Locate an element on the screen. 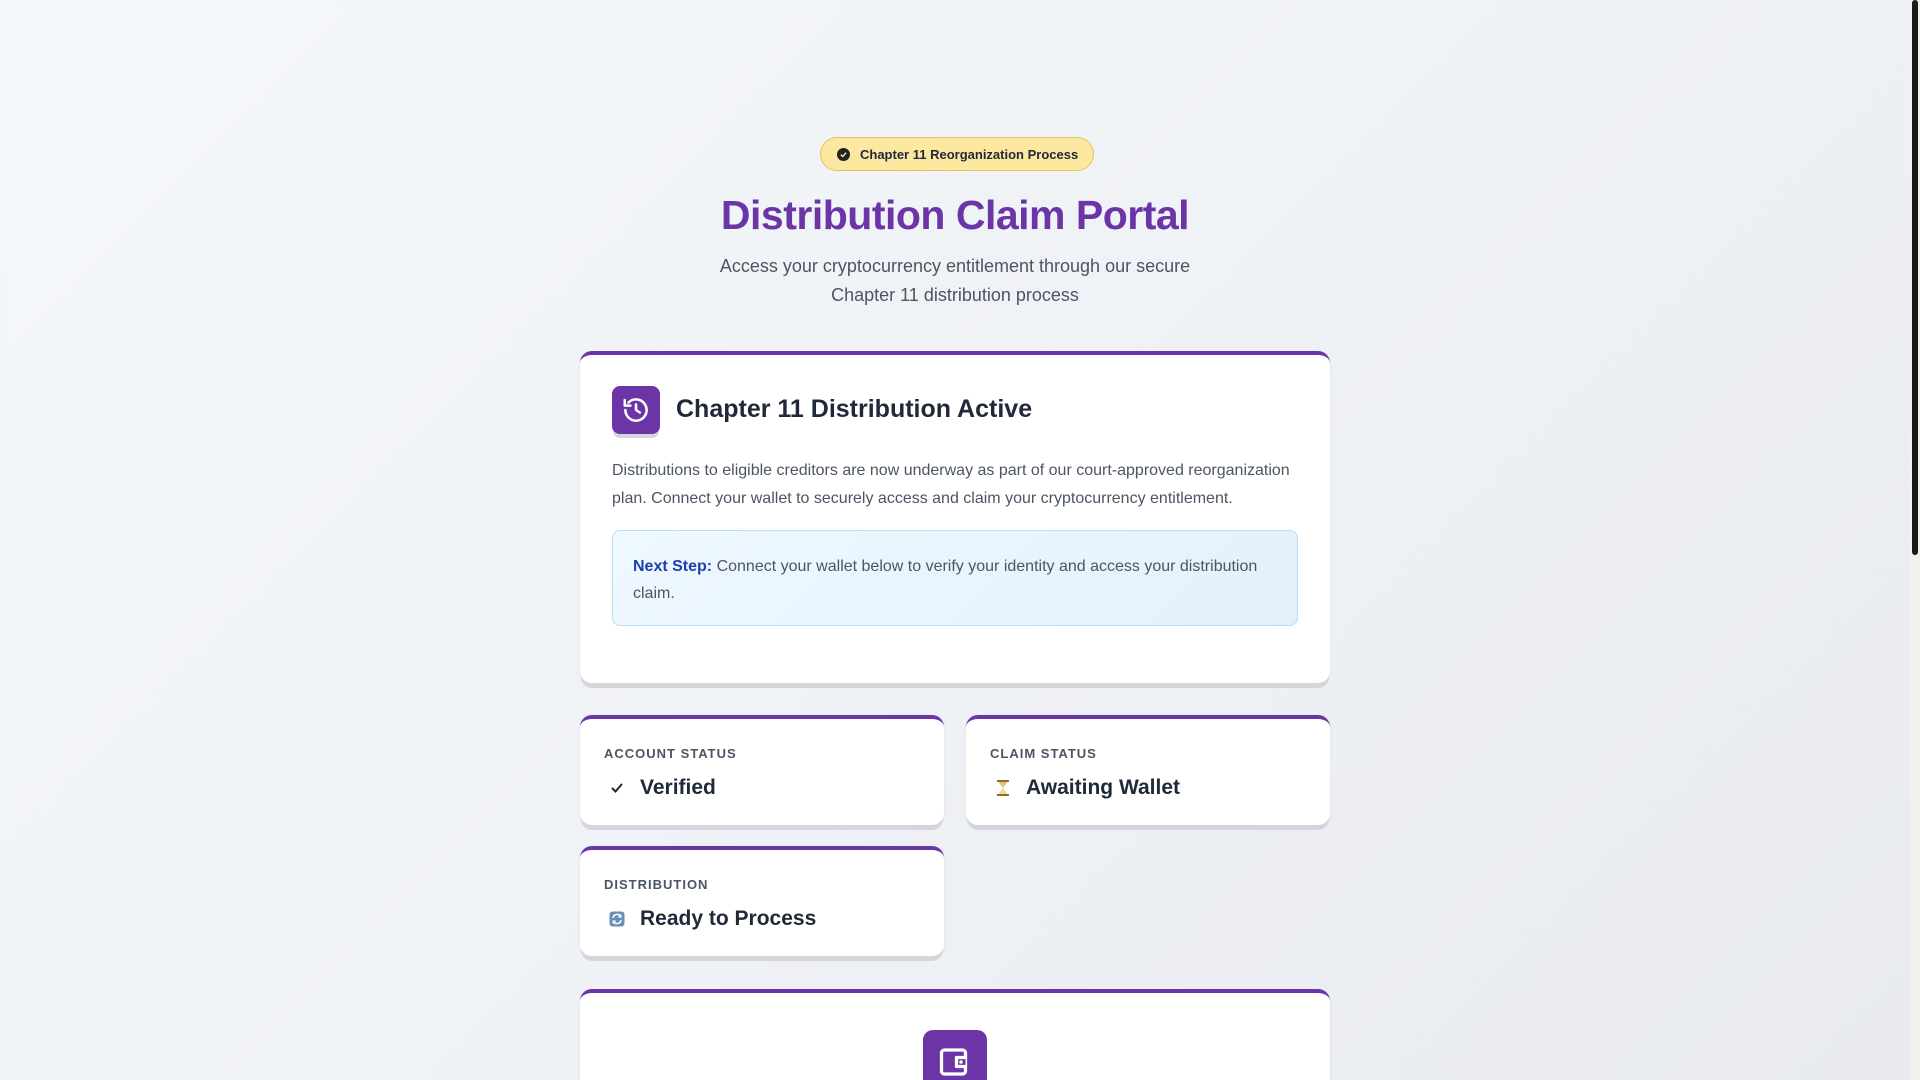 This screenshot has width=1920, height=1080. wallet-connect-card is located at coordinates (955, 1034).